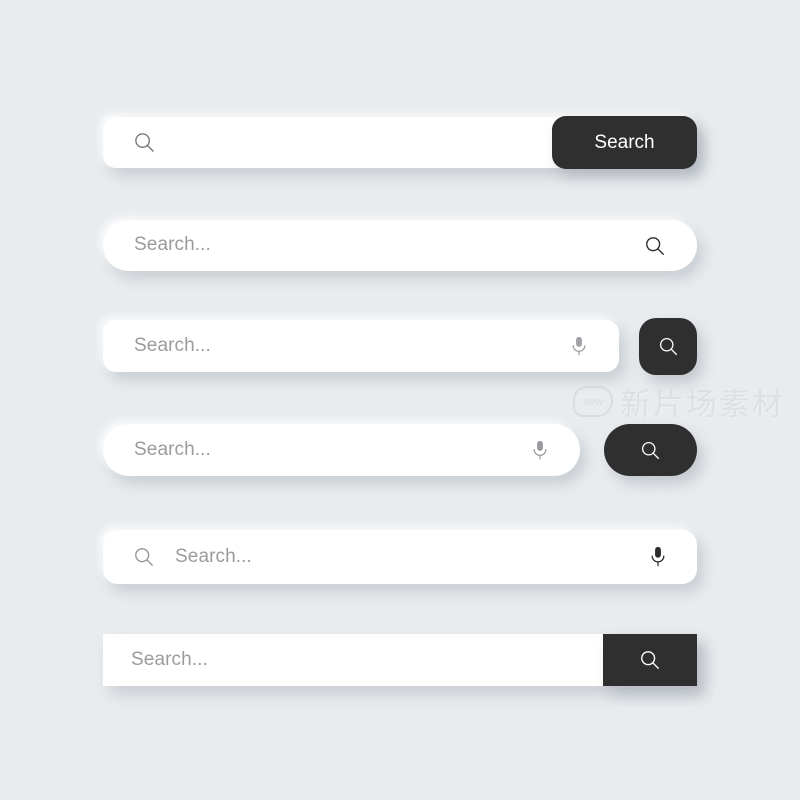 This screenshot has height=800, width=800. I want to click on watermark: new 新片场素材, so click(679, 401).